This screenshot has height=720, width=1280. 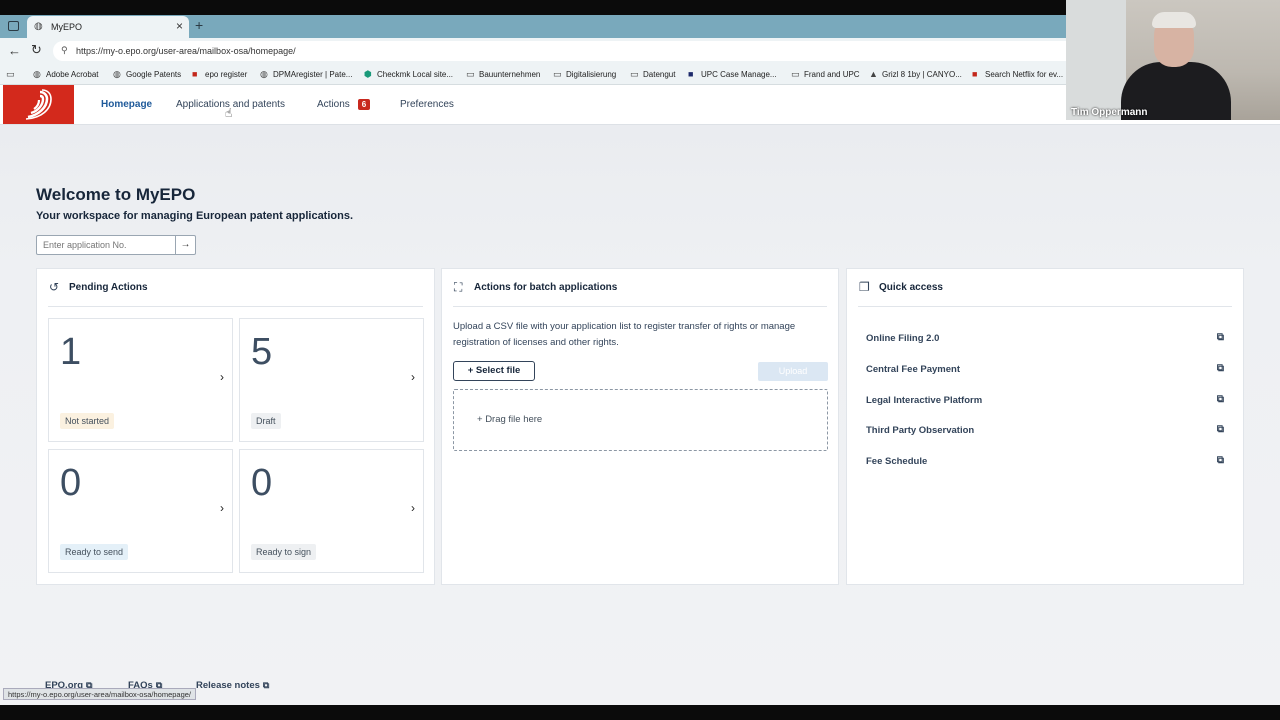 I want to click on hand-cursor-icon: ☝, so click(x=229, y=113).